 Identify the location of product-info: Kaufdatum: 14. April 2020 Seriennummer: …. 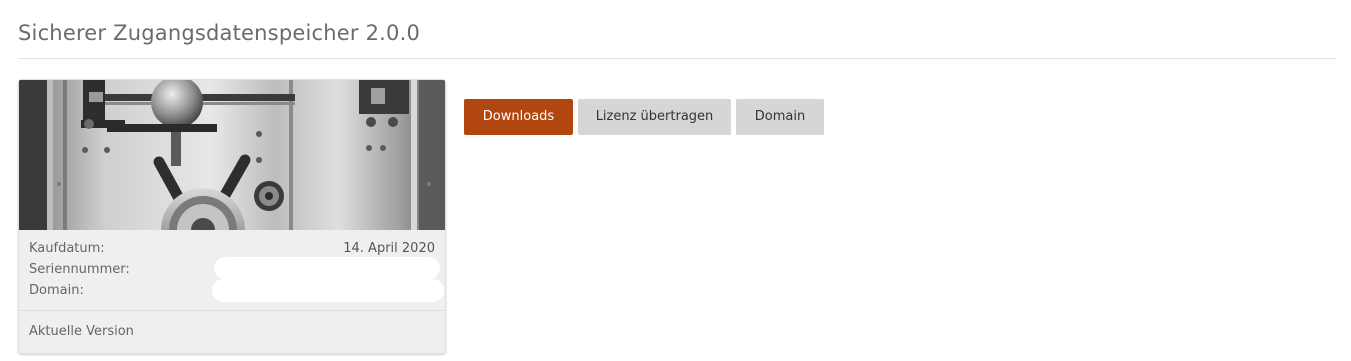
(232, 270).